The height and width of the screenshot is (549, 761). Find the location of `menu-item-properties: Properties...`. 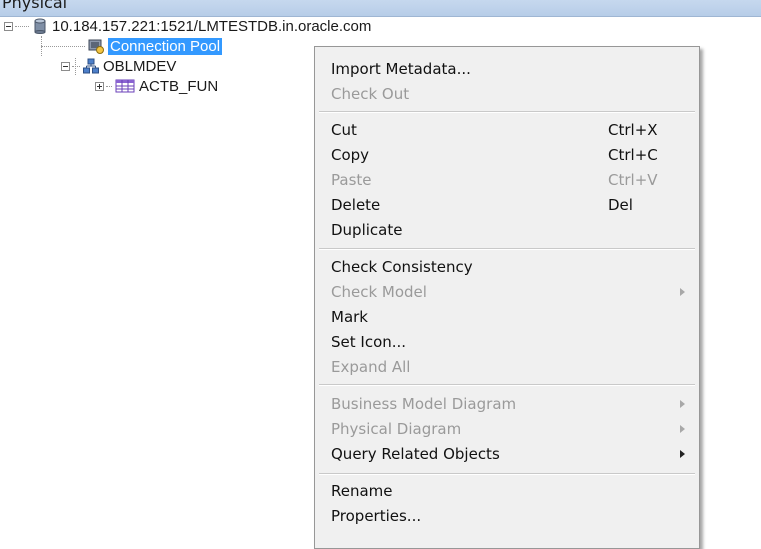

menu-item-properties: Properties... is located at coordinates (507, 516).